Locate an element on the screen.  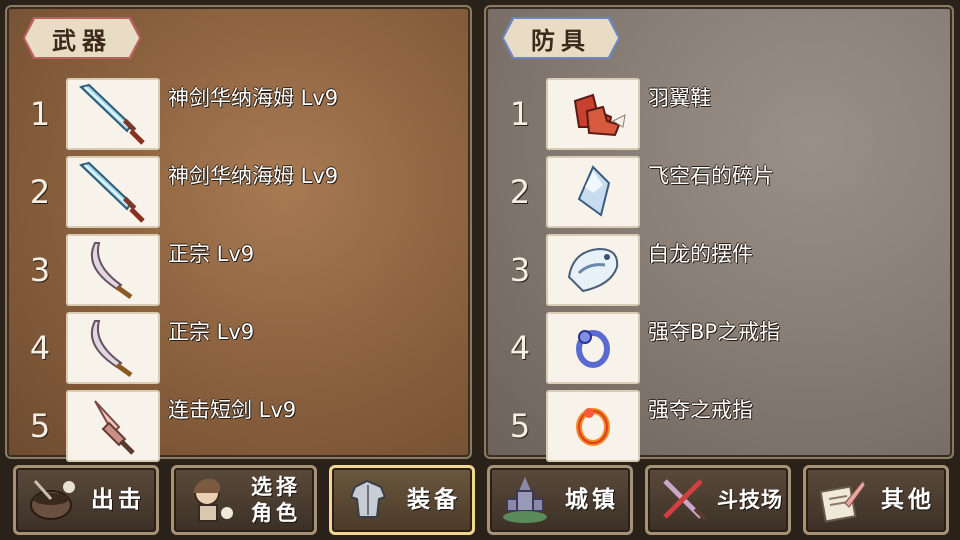
equipment-label: 装备 is located at coordinates (434, 500).